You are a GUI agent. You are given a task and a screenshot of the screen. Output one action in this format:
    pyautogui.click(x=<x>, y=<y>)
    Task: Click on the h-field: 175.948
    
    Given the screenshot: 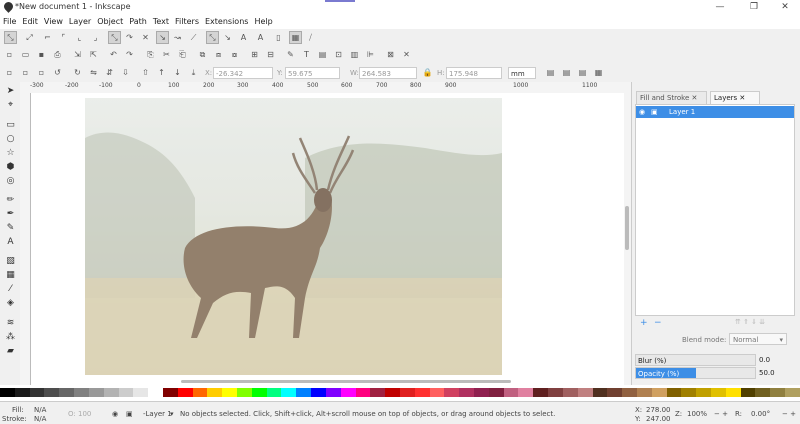 What is the action you would take?
    pyautogui.click(x=474, y=73)
    